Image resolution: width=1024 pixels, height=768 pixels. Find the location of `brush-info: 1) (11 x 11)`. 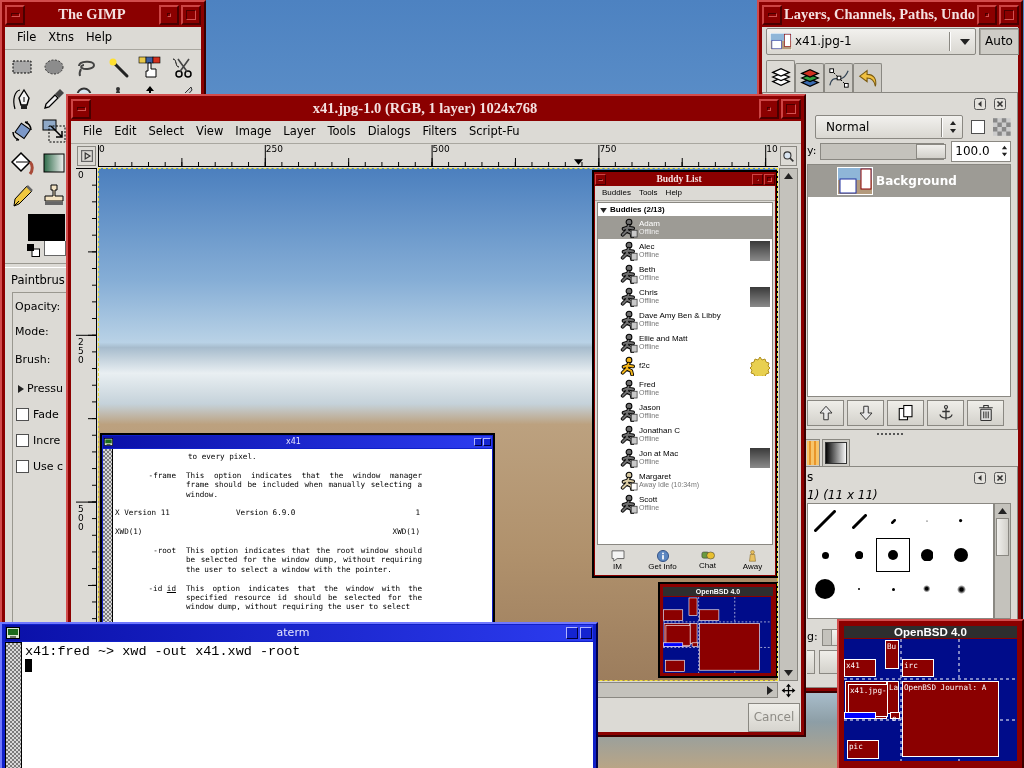

brush-info: 1) (11 x 11) is located at coordinates (843, 495).